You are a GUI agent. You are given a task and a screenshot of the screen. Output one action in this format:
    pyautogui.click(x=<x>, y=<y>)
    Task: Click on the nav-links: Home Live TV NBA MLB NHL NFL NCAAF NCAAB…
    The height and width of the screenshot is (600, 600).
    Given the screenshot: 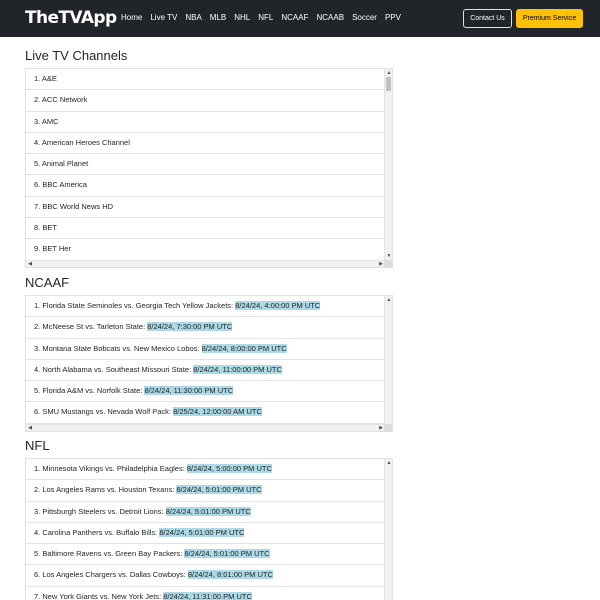 What is the action you would take?
    pyautogui.click(x=265, y=18)
    